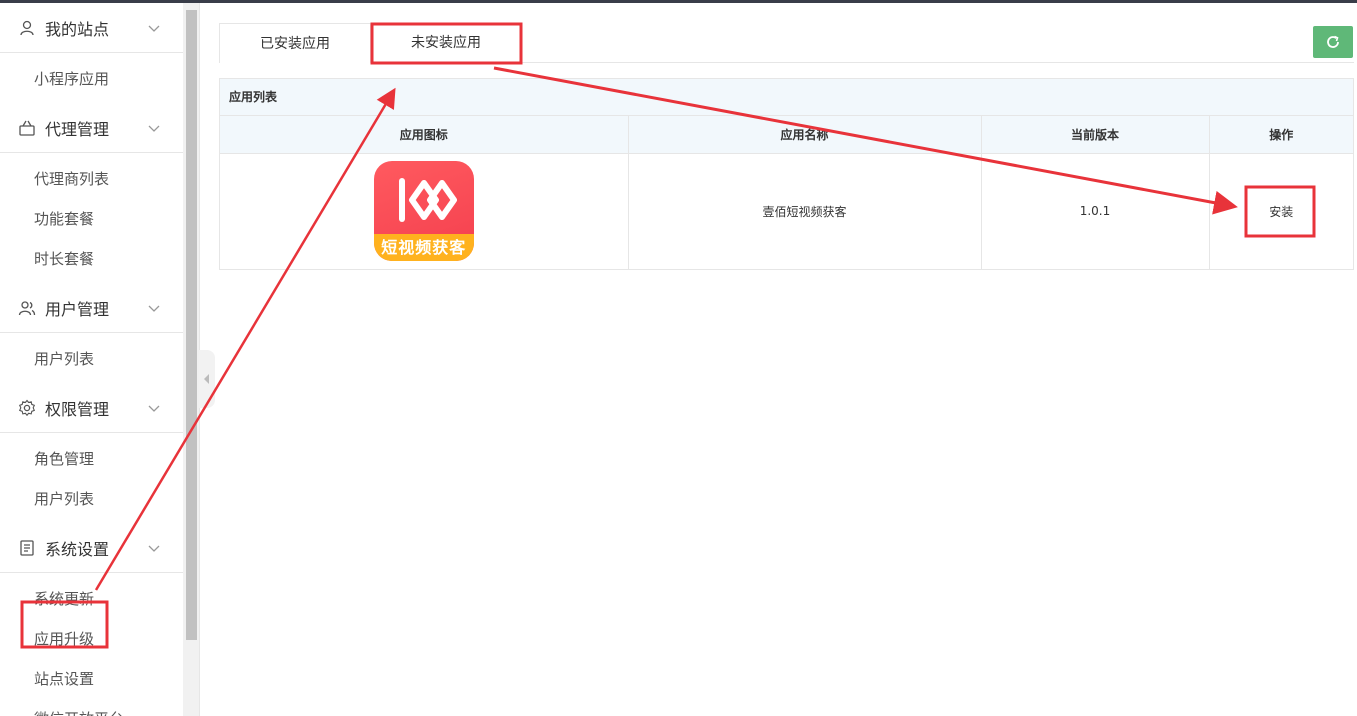 The height and width of the screenshot is (716, 1357). I want to click on sidebar-scrollbar-thumb, so click(191, 325).